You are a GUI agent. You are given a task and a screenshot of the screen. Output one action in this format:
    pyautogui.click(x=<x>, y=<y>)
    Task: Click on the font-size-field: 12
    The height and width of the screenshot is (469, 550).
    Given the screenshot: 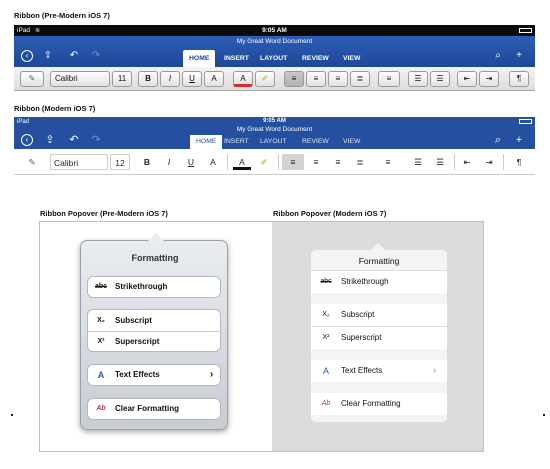 What is the action you would take?
    pyautogui.click(x=120, y=162)
    